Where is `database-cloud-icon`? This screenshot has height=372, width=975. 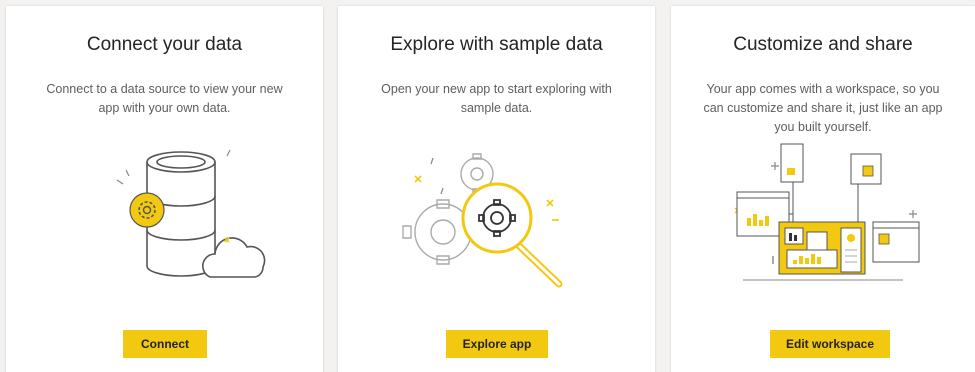 database-cloud-icon is located at coordinates (164, 214).